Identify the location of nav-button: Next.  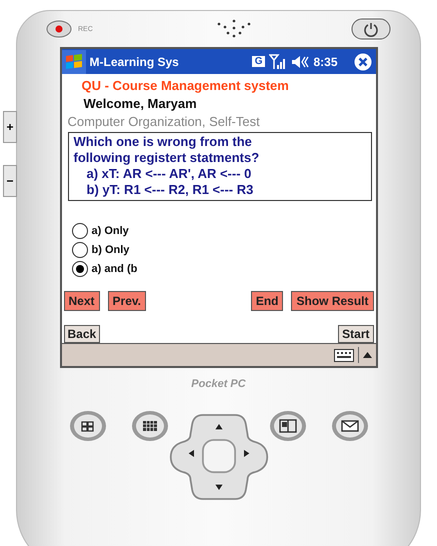
(82, 301).